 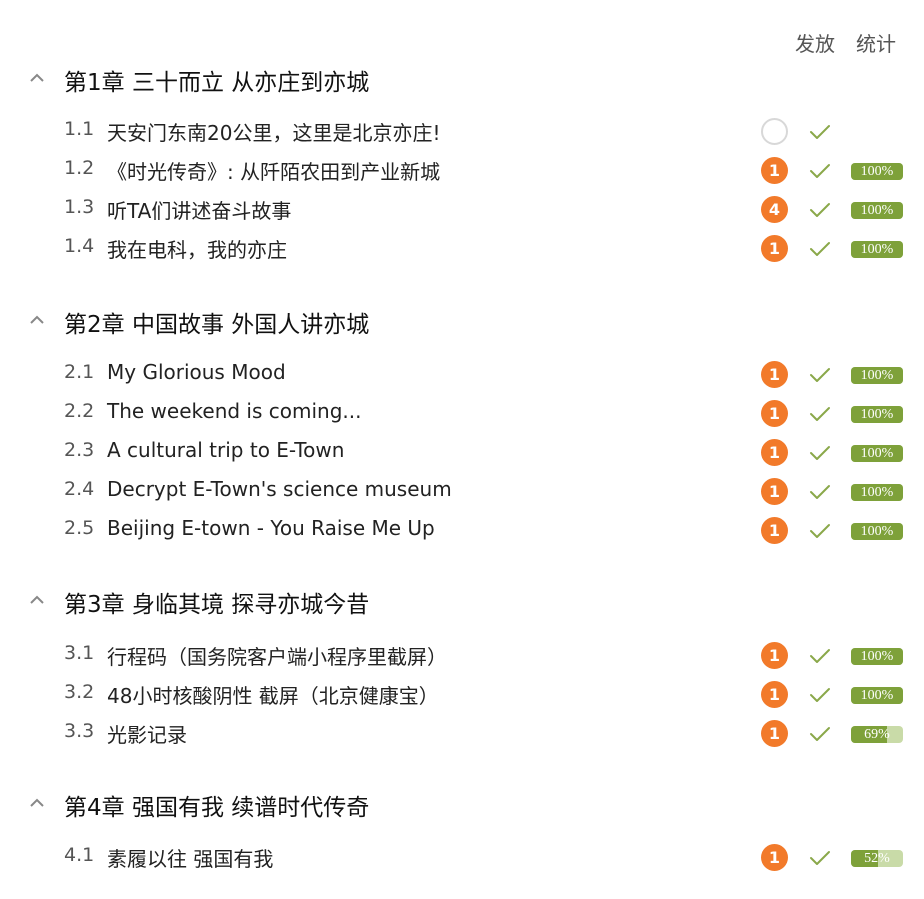 I want to click on lesson-row: 1.1 天安门东南20公里，这里是北京亦庄!, so click(x=462, y=131).